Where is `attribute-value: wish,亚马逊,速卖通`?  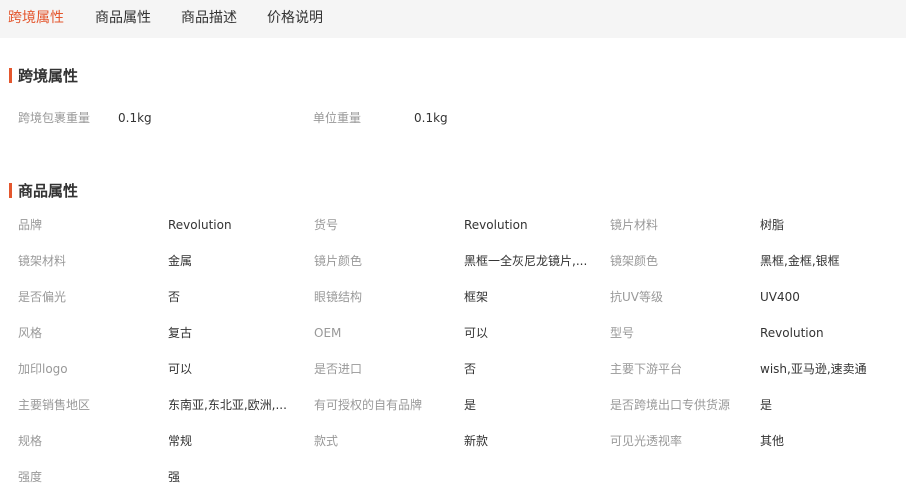 attribute-value: wish,亚马逊,速卖通 is located at coordinates (813, 369).